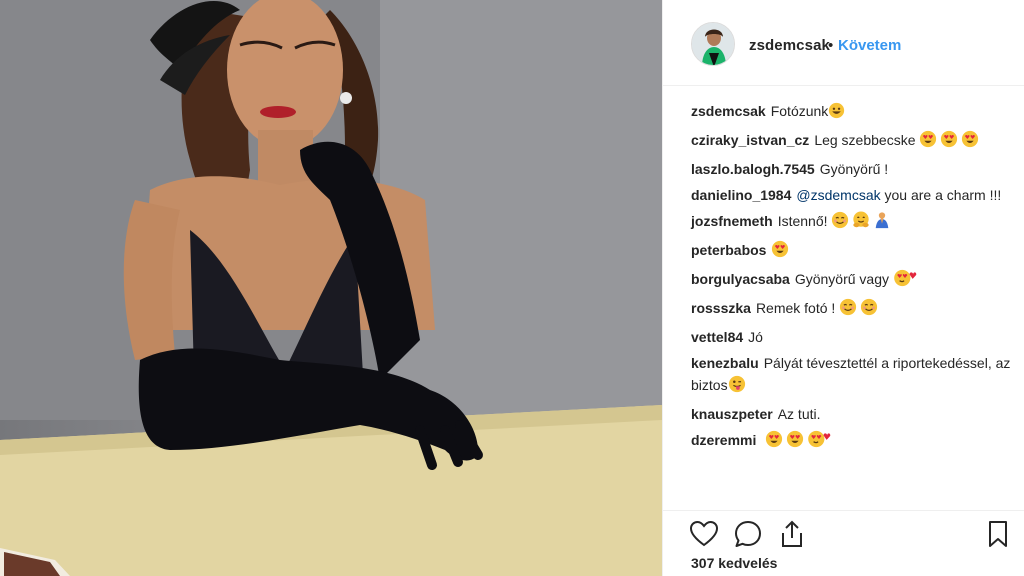  What do you see at coordinates (799, 414) in the screenshot?
I see `comment-text: Az tuti.` at bounding box center [799, 414].